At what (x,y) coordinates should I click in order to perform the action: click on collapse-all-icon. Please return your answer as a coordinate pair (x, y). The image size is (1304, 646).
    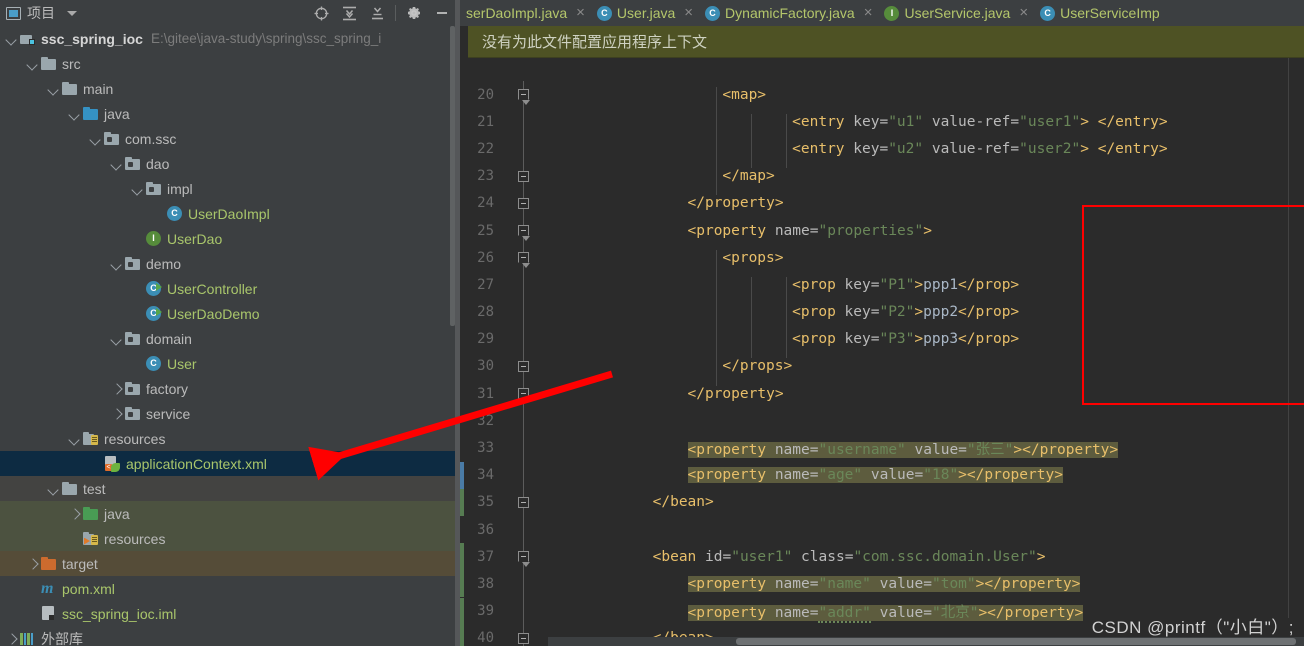
    Looking at the image, I should click on (377, 13).